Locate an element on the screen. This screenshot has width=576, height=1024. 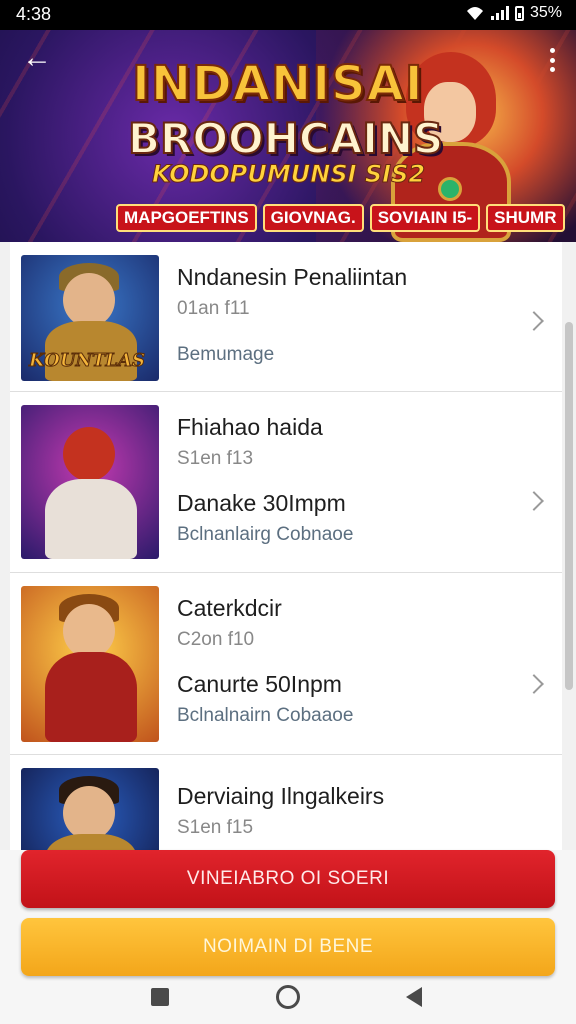
banner-title: INDANISAI is located at coordinates (277, 84).